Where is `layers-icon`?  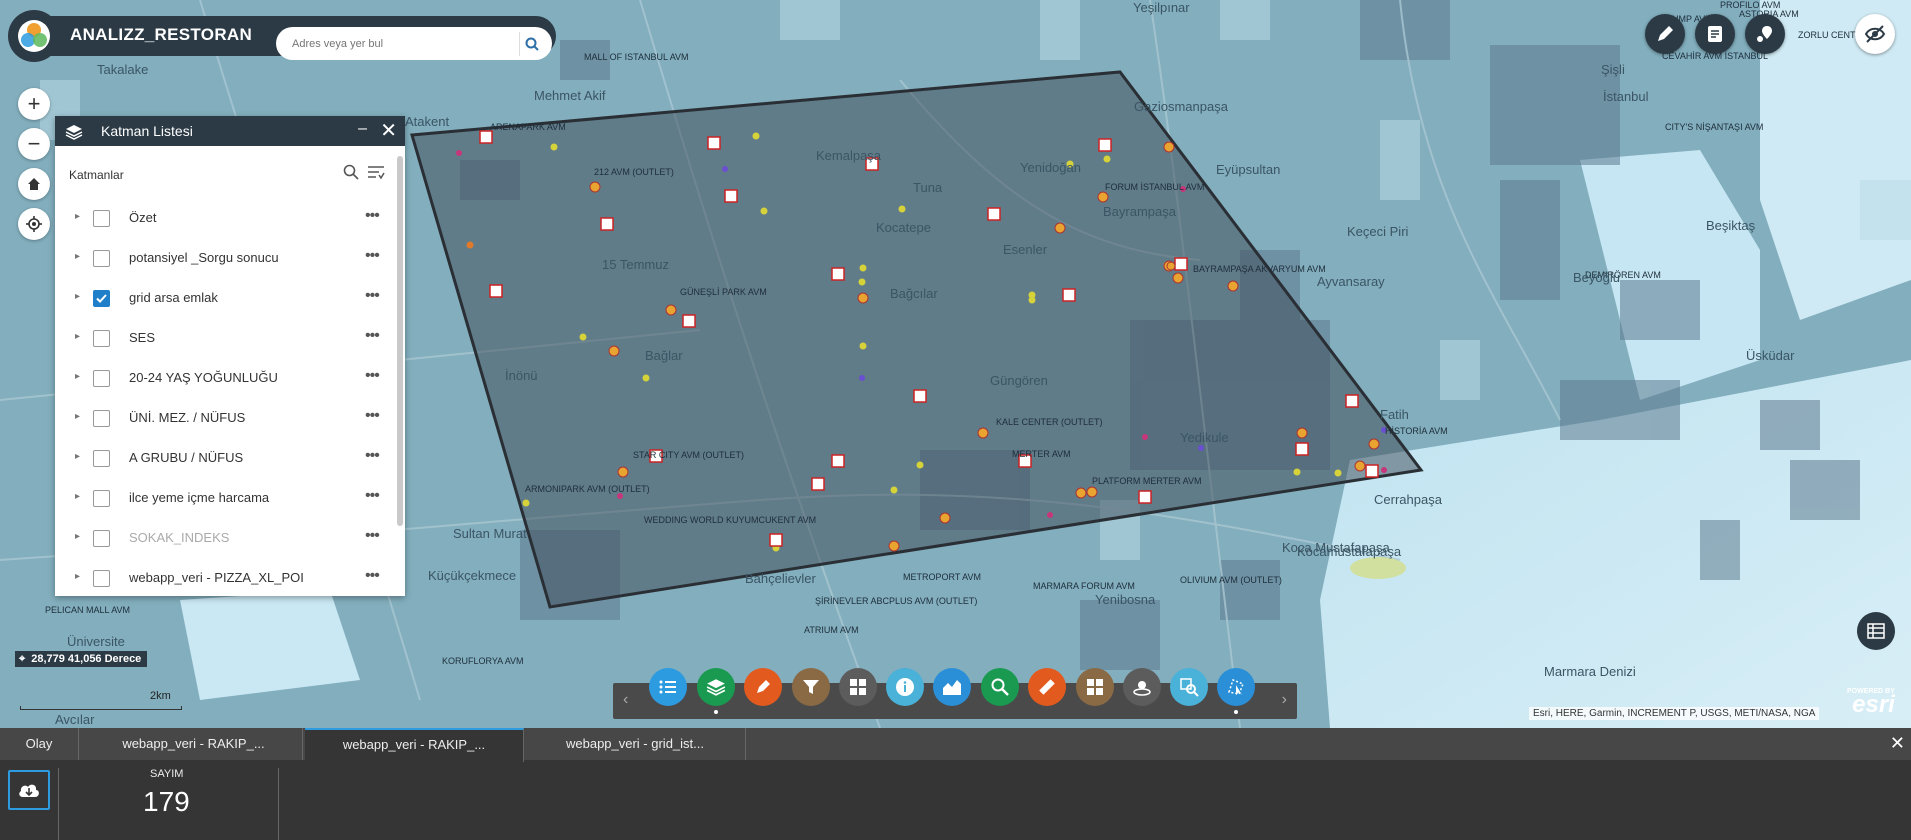 layers-icon is located at coordinates (716, 687).